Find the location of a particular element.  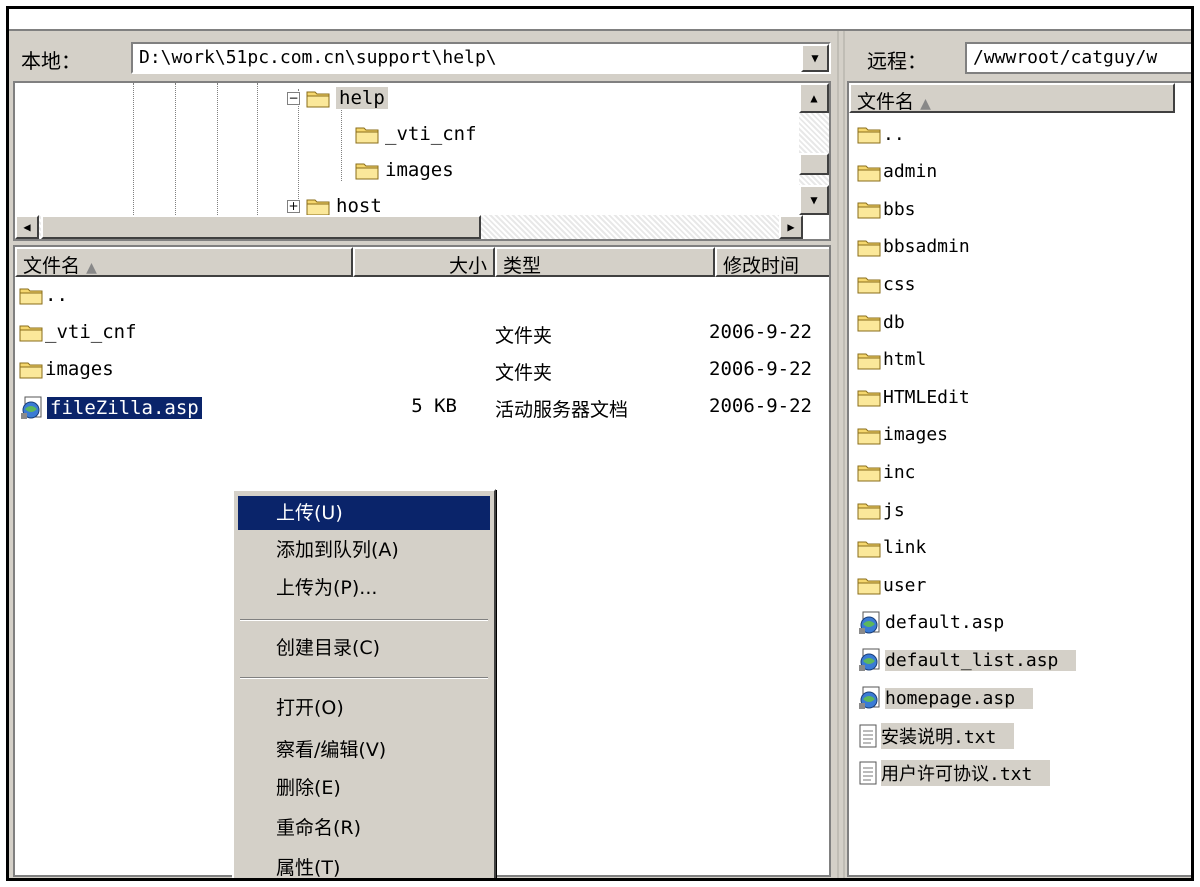

remote-file-row: images is located at coordinates (902, 435).